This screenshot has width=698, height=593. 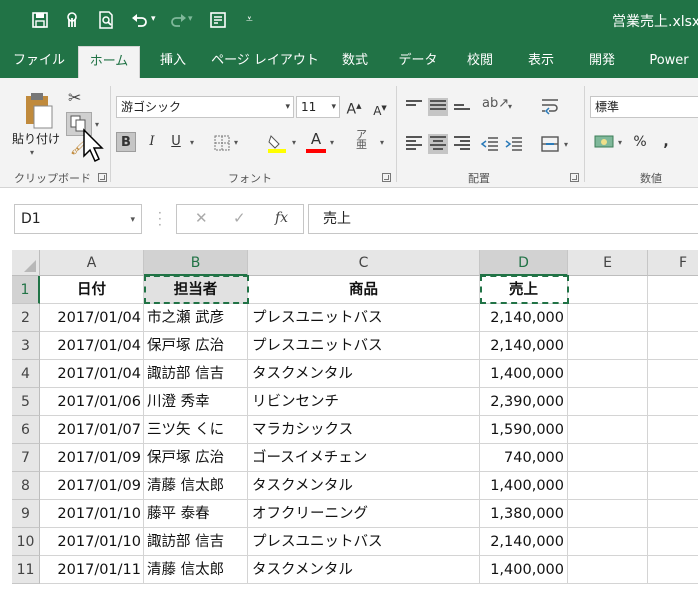 I want to click on font-color-icon: A, so click(x=316, y=142).